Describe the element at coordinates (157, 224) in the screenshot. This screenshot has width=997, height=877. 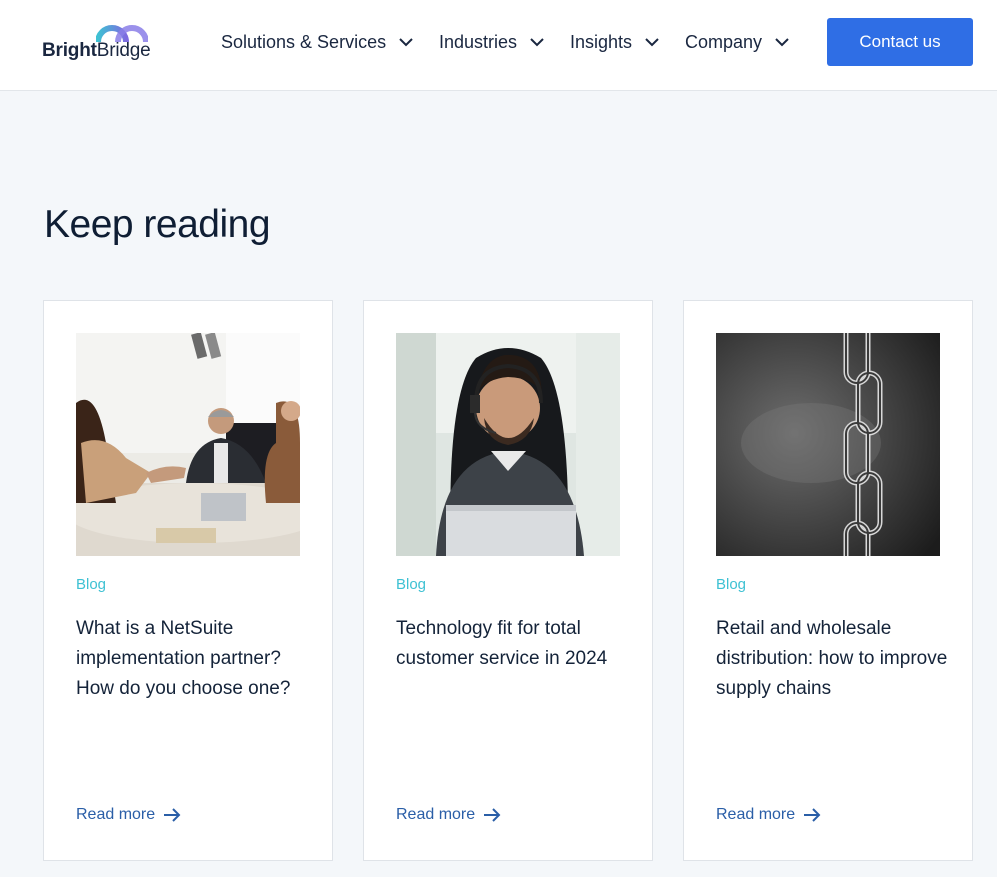
I see `section-title: Keep reading` at that location.